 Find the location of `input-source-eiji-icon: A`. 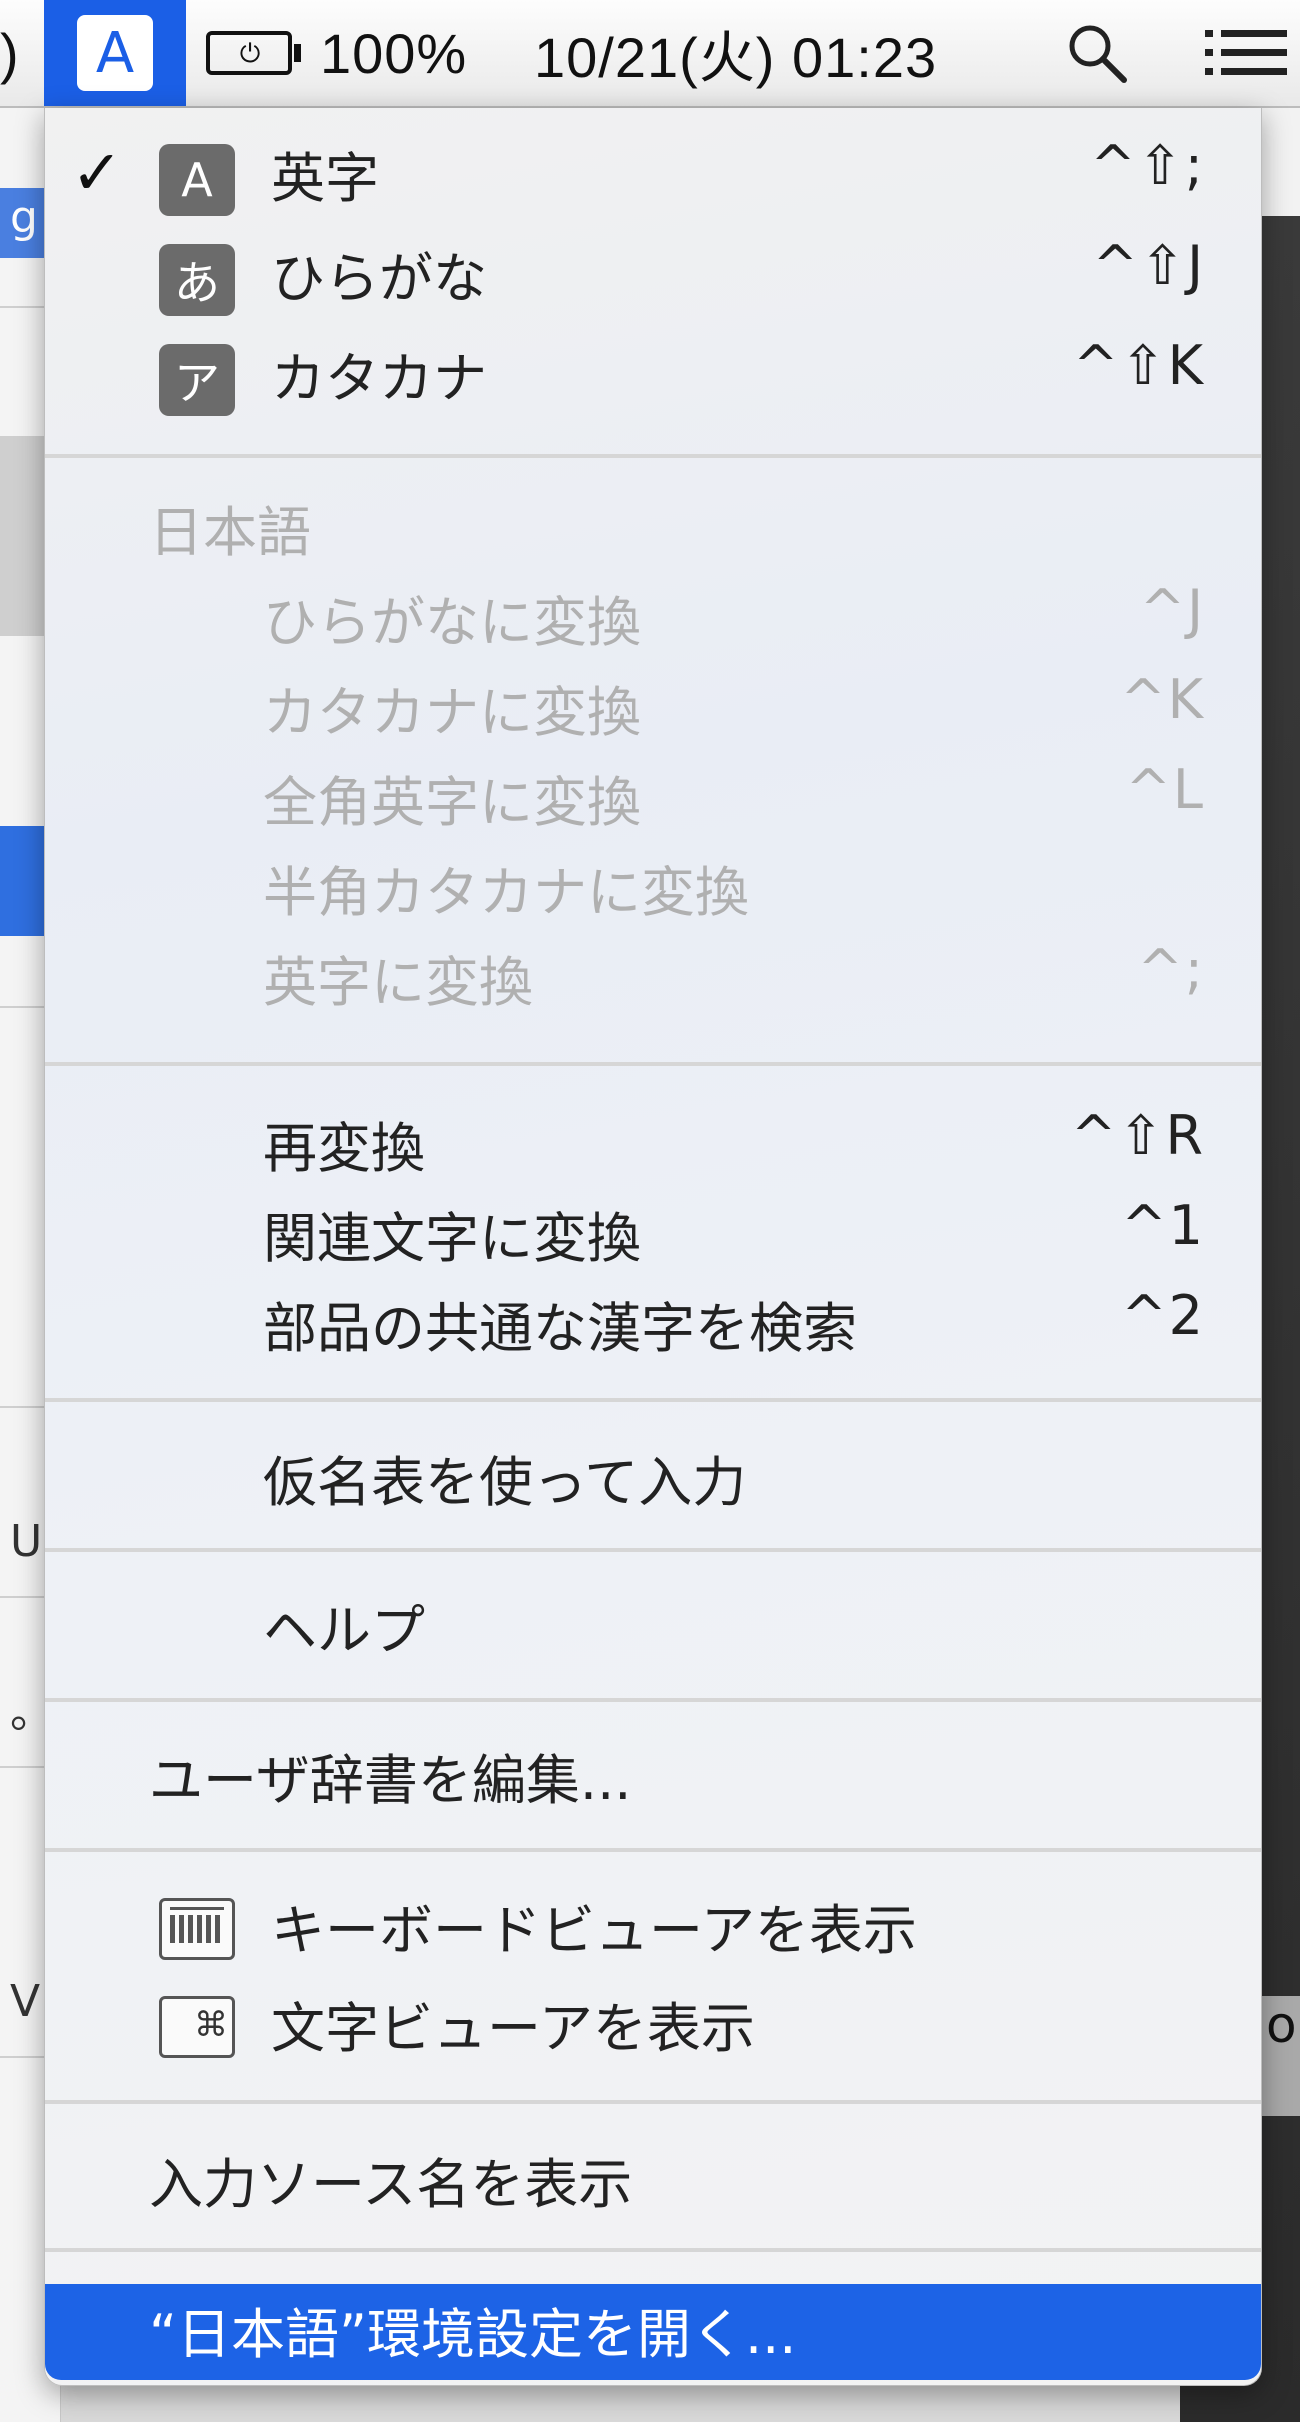

input-source-eiji-icon: A is located at coordinates (197, 180).